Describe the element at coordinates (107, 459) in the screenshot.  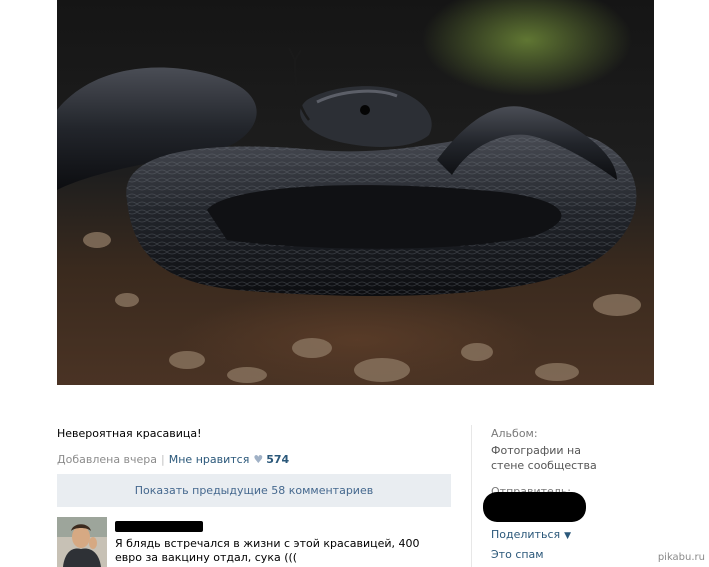
I see `added-date: Добавлена вчера` at that location.